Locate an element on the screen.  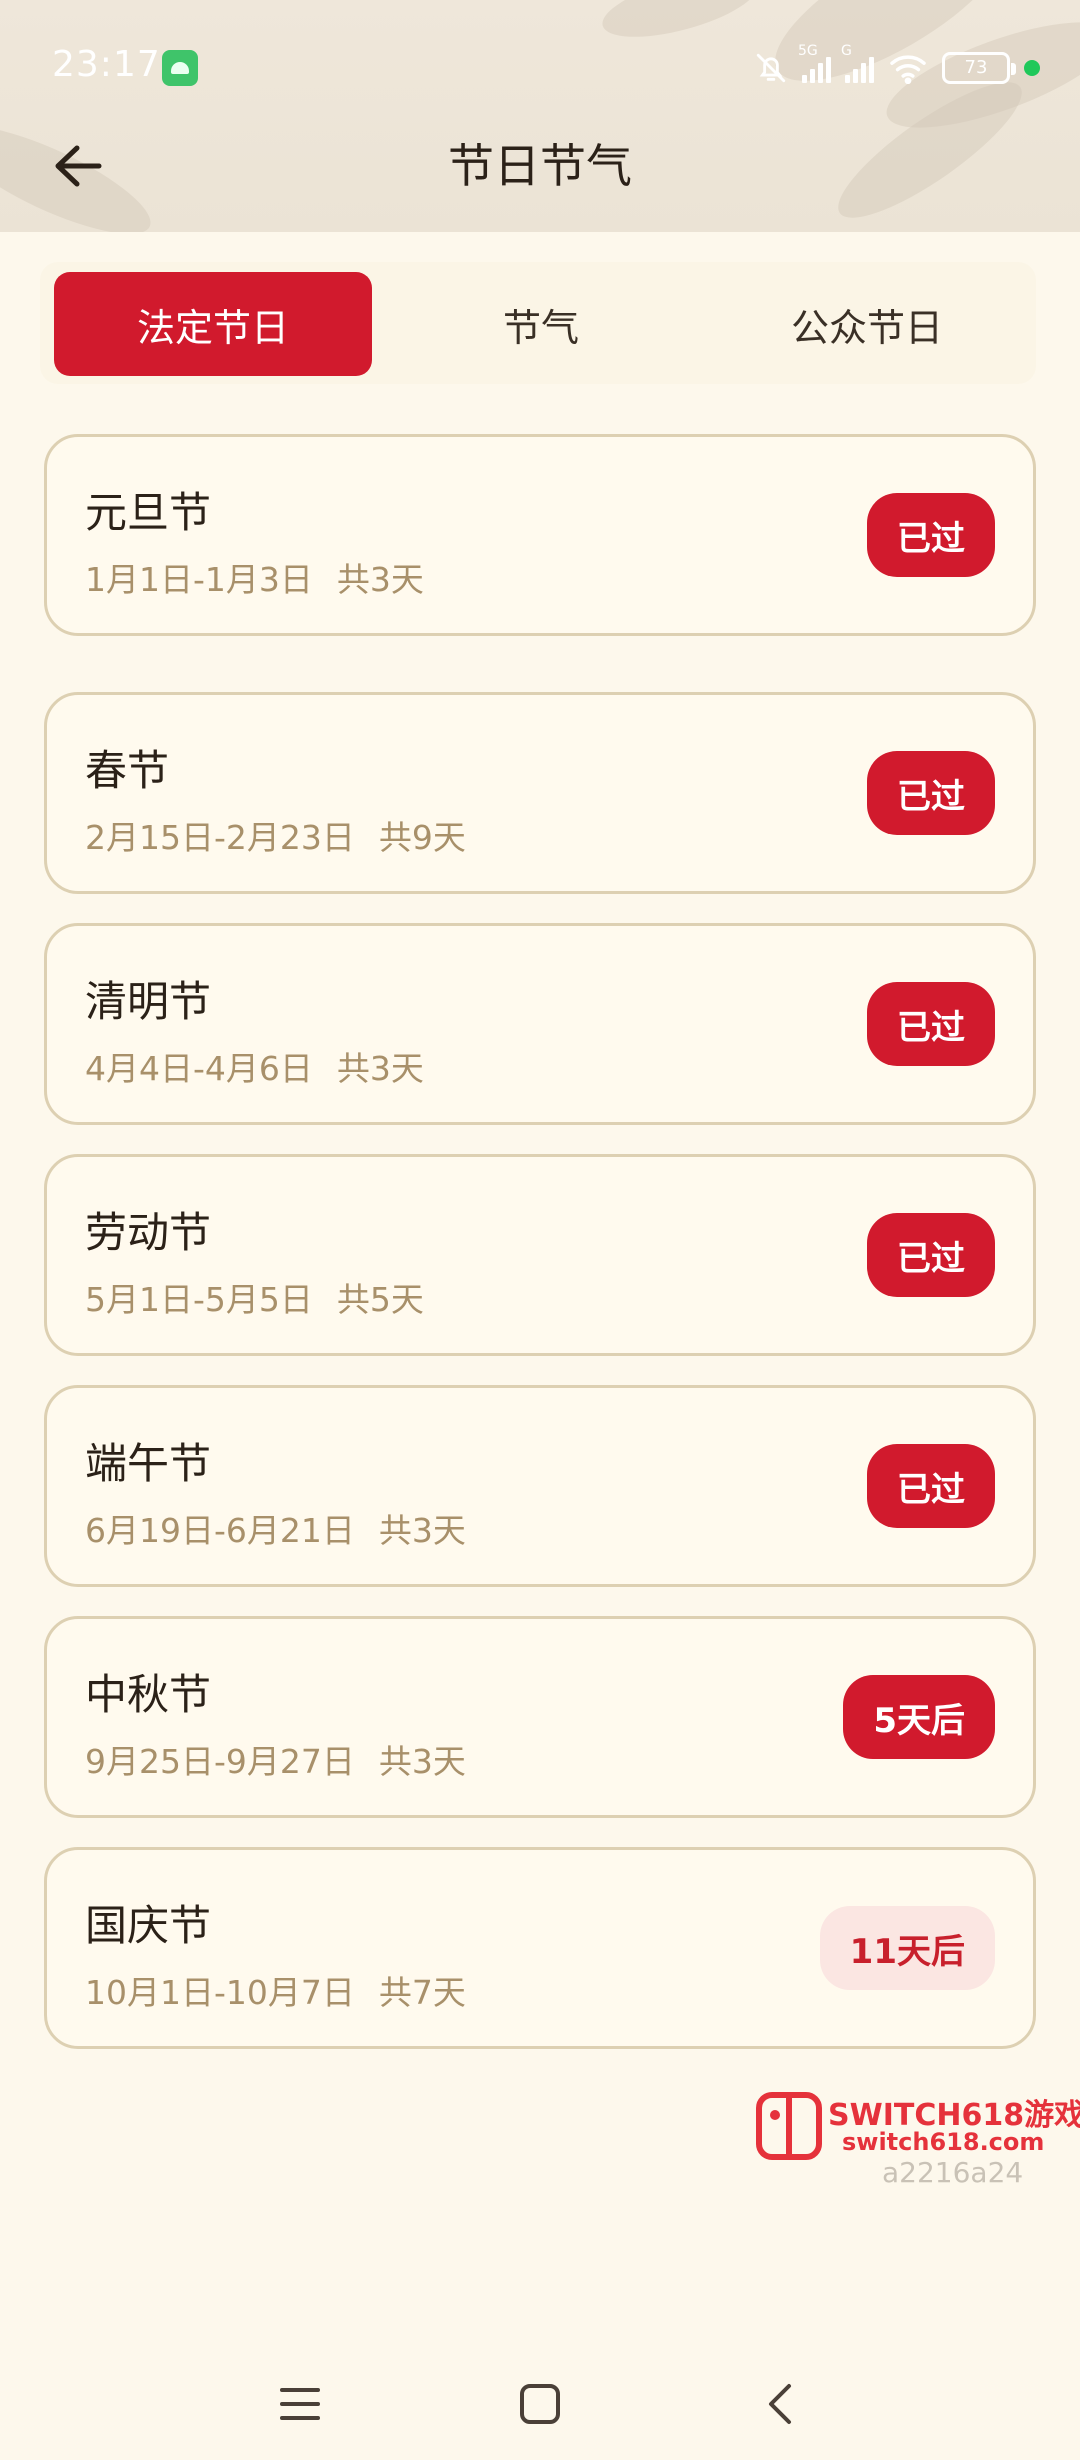
battery-icon: 73 is located at coordinates (979, 68).